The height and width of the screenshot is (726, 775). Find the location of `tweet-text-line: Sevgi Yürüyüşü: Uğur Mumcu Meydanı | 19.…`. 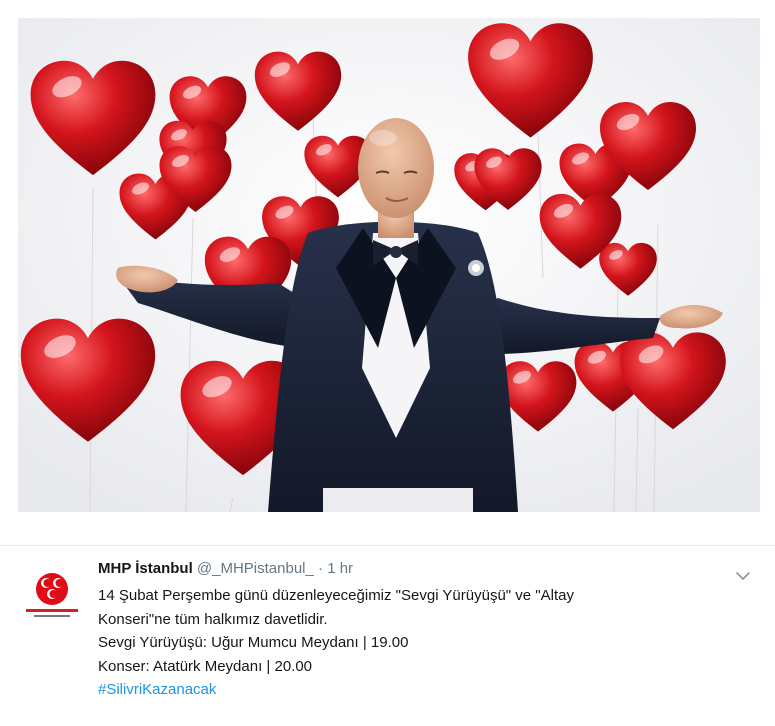

tweet-text-line: Sevgi Yürüyüşü: Uğur Mumcu Meydanı | 19.… is located at coordinates (253, 642).